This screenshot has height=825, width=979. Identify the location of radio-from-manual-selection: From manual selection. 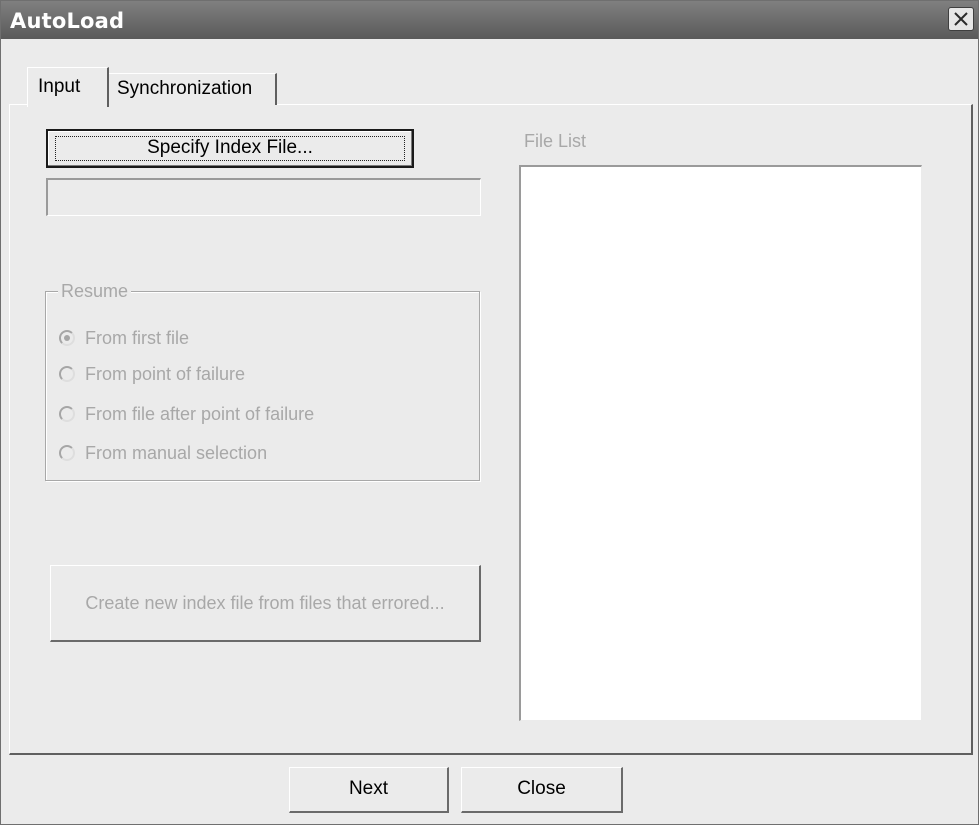
(163, 453).